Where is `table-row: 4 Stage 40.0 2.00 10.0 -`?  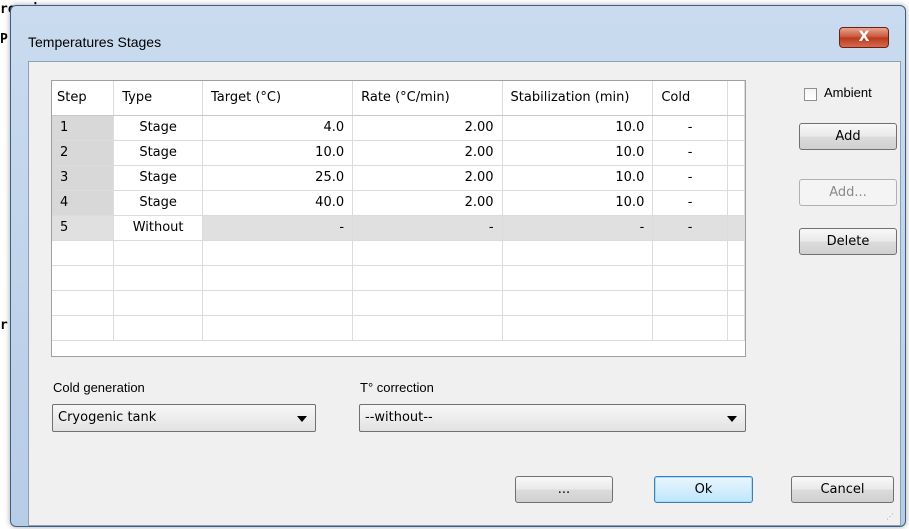
table-row: 4 Stage 40.0 2.00 10.0 - is located at coordinates (398, 203).